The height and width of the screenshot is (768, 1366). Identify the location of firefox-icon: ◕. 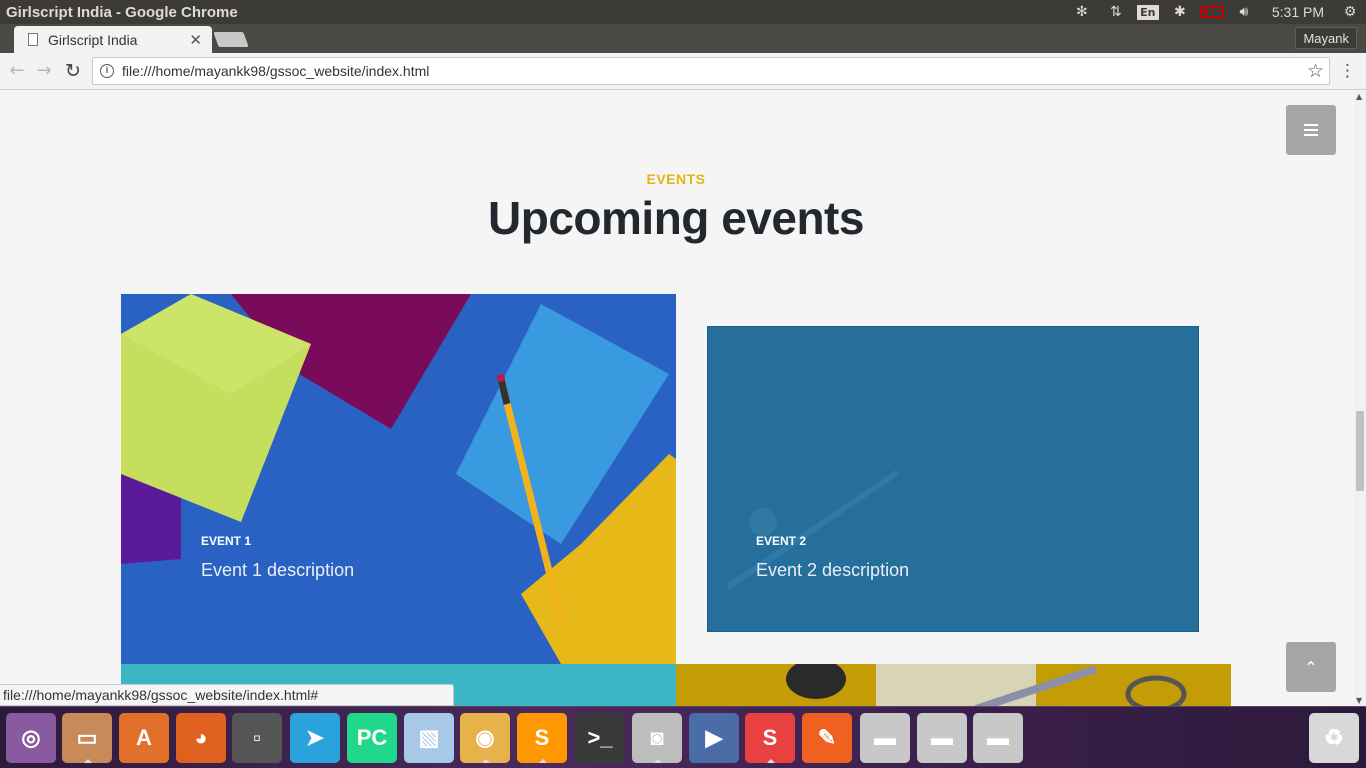
(201, 738).